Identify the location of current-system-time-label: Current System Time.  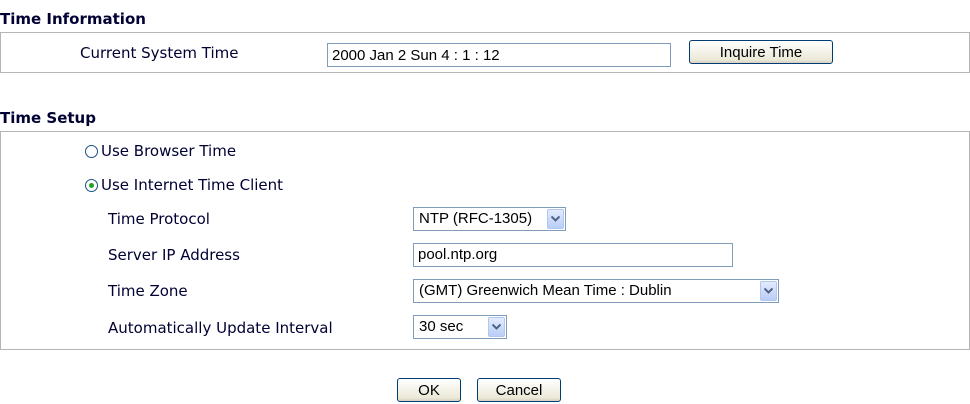
(159, 53).